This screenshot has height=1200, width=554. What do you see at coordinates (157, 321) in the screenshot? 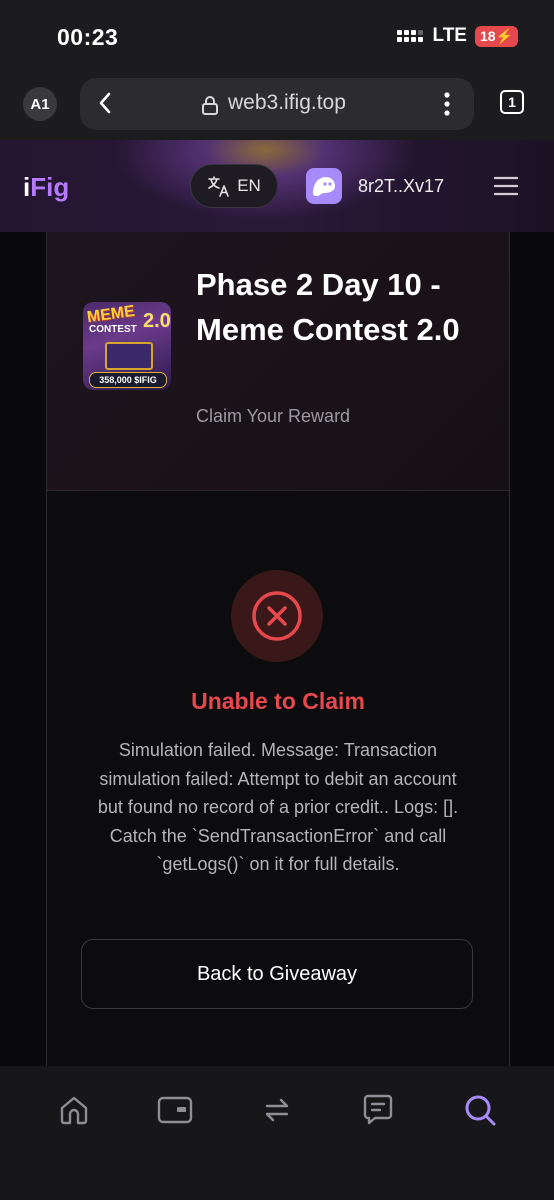
I see `thumbnail-version-text: 2.0` at bounding box center [157, 321].